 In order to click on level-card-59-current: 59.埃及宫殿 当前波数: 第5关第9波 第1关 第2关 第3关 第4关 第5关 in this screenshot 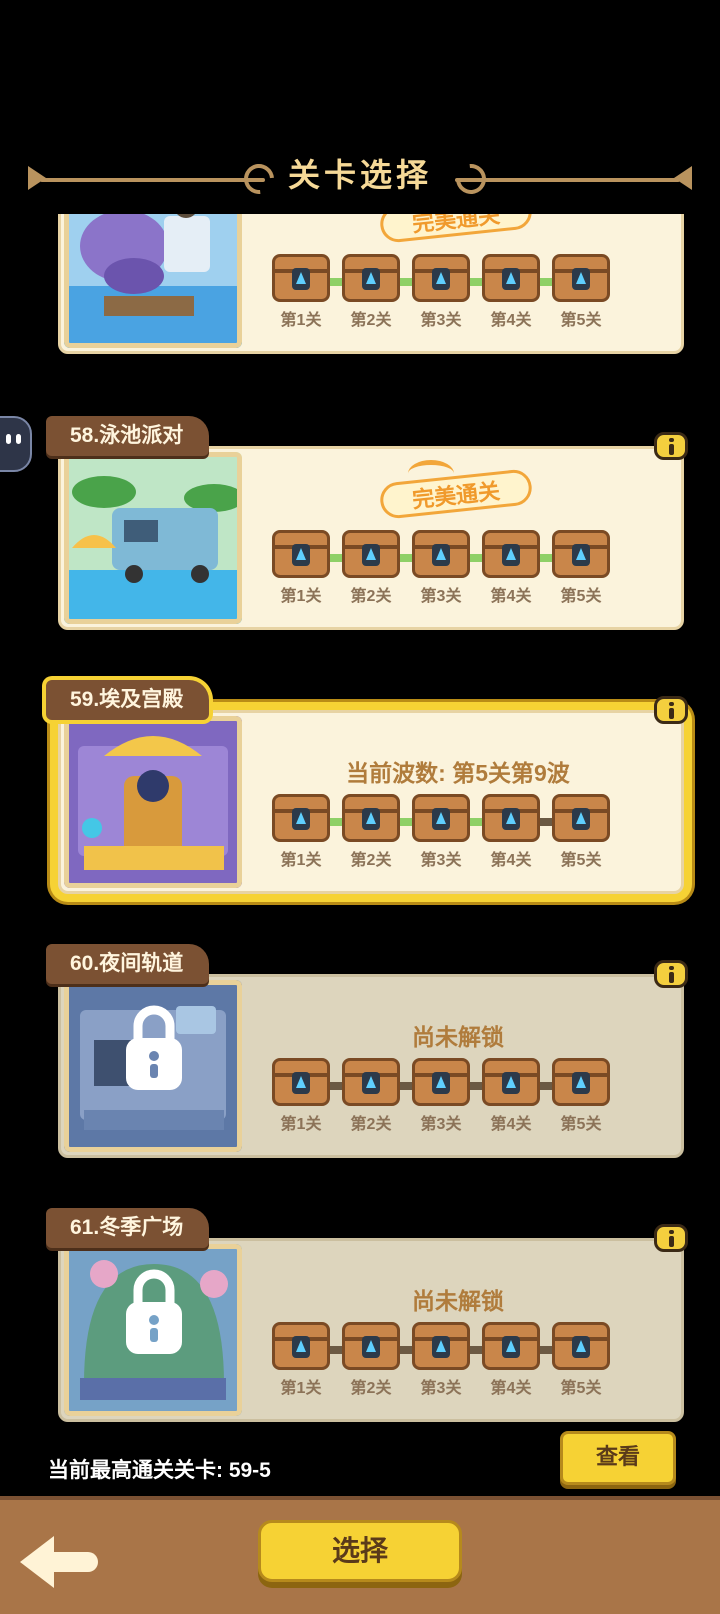, I will do `click(367, 787)`.